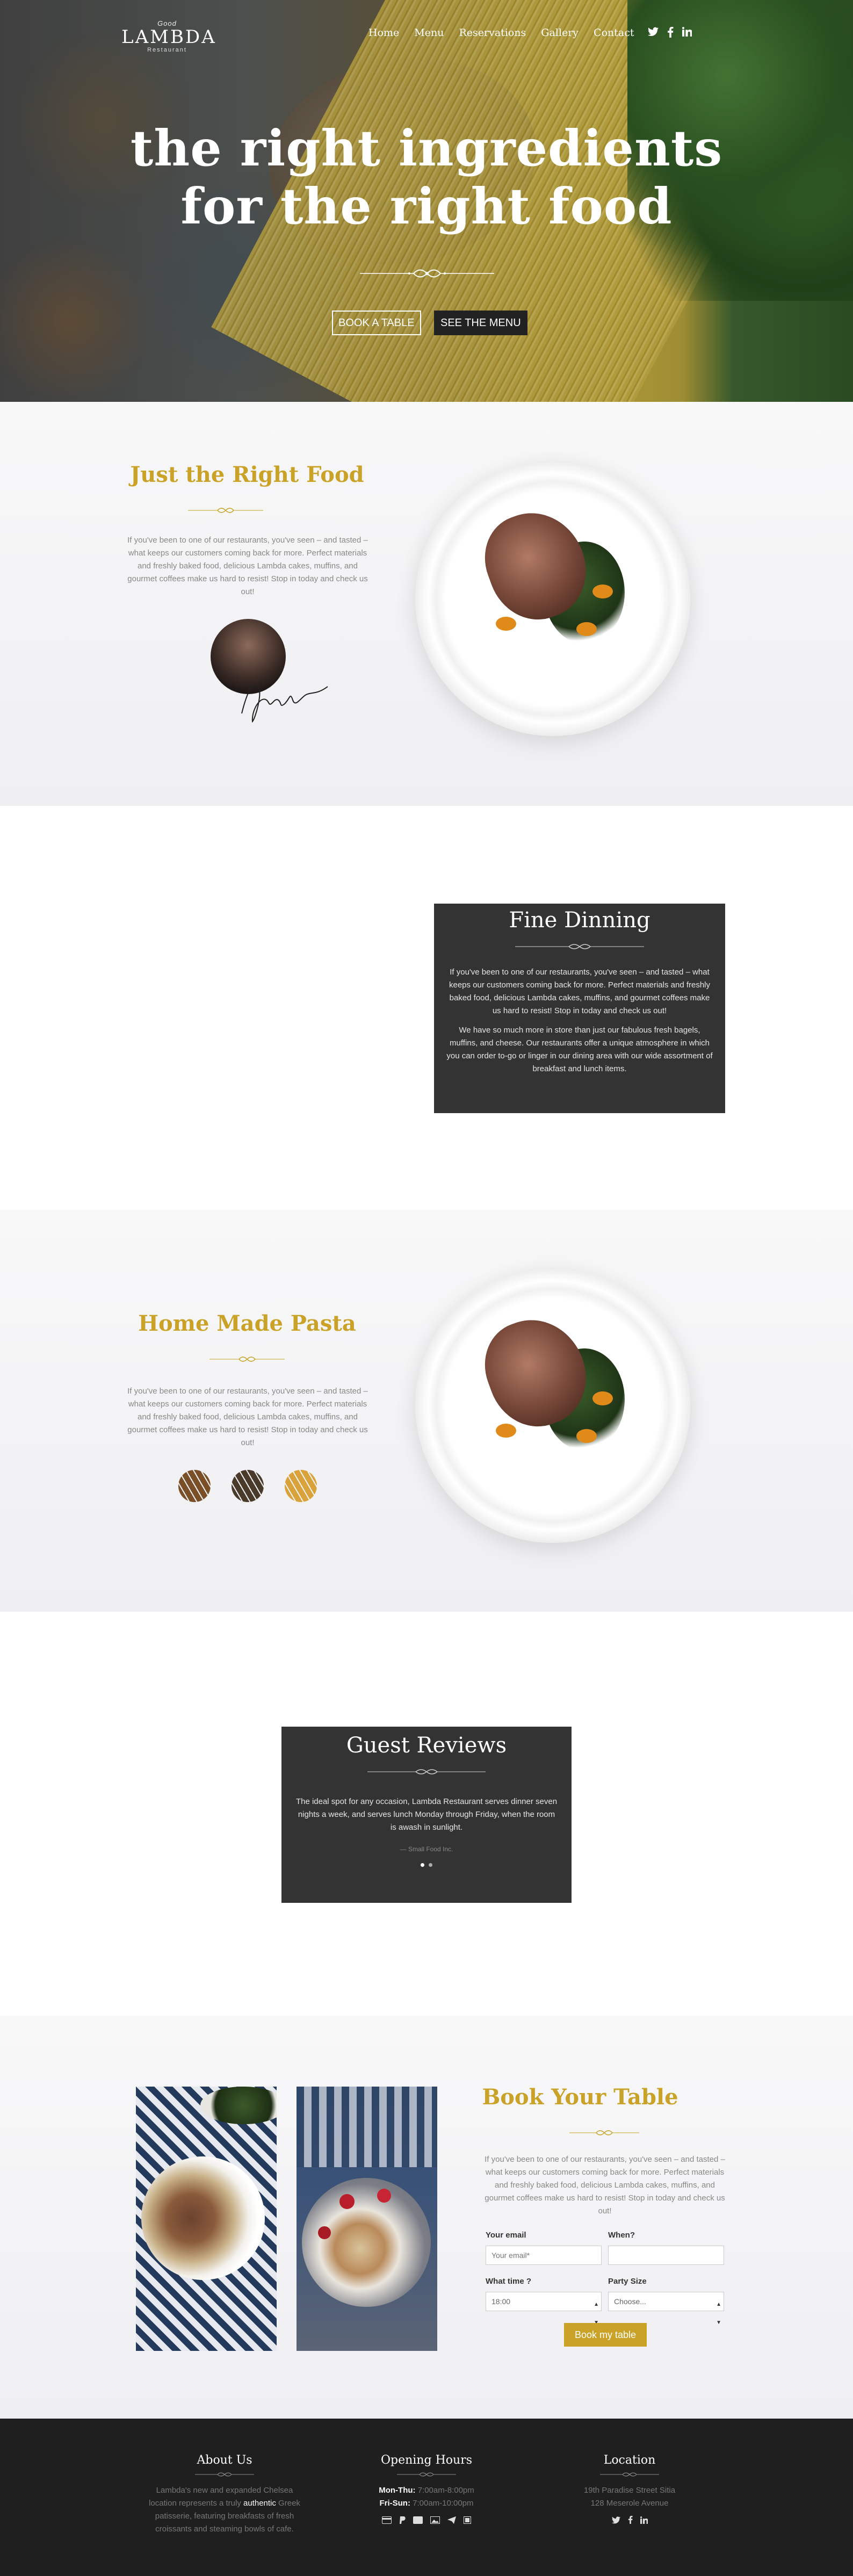 This screenshot has height=2576, width=853. Describe the element at coordinates (248, 1486) in the screenshot. I see `pasta-swatch-dark` at that location.